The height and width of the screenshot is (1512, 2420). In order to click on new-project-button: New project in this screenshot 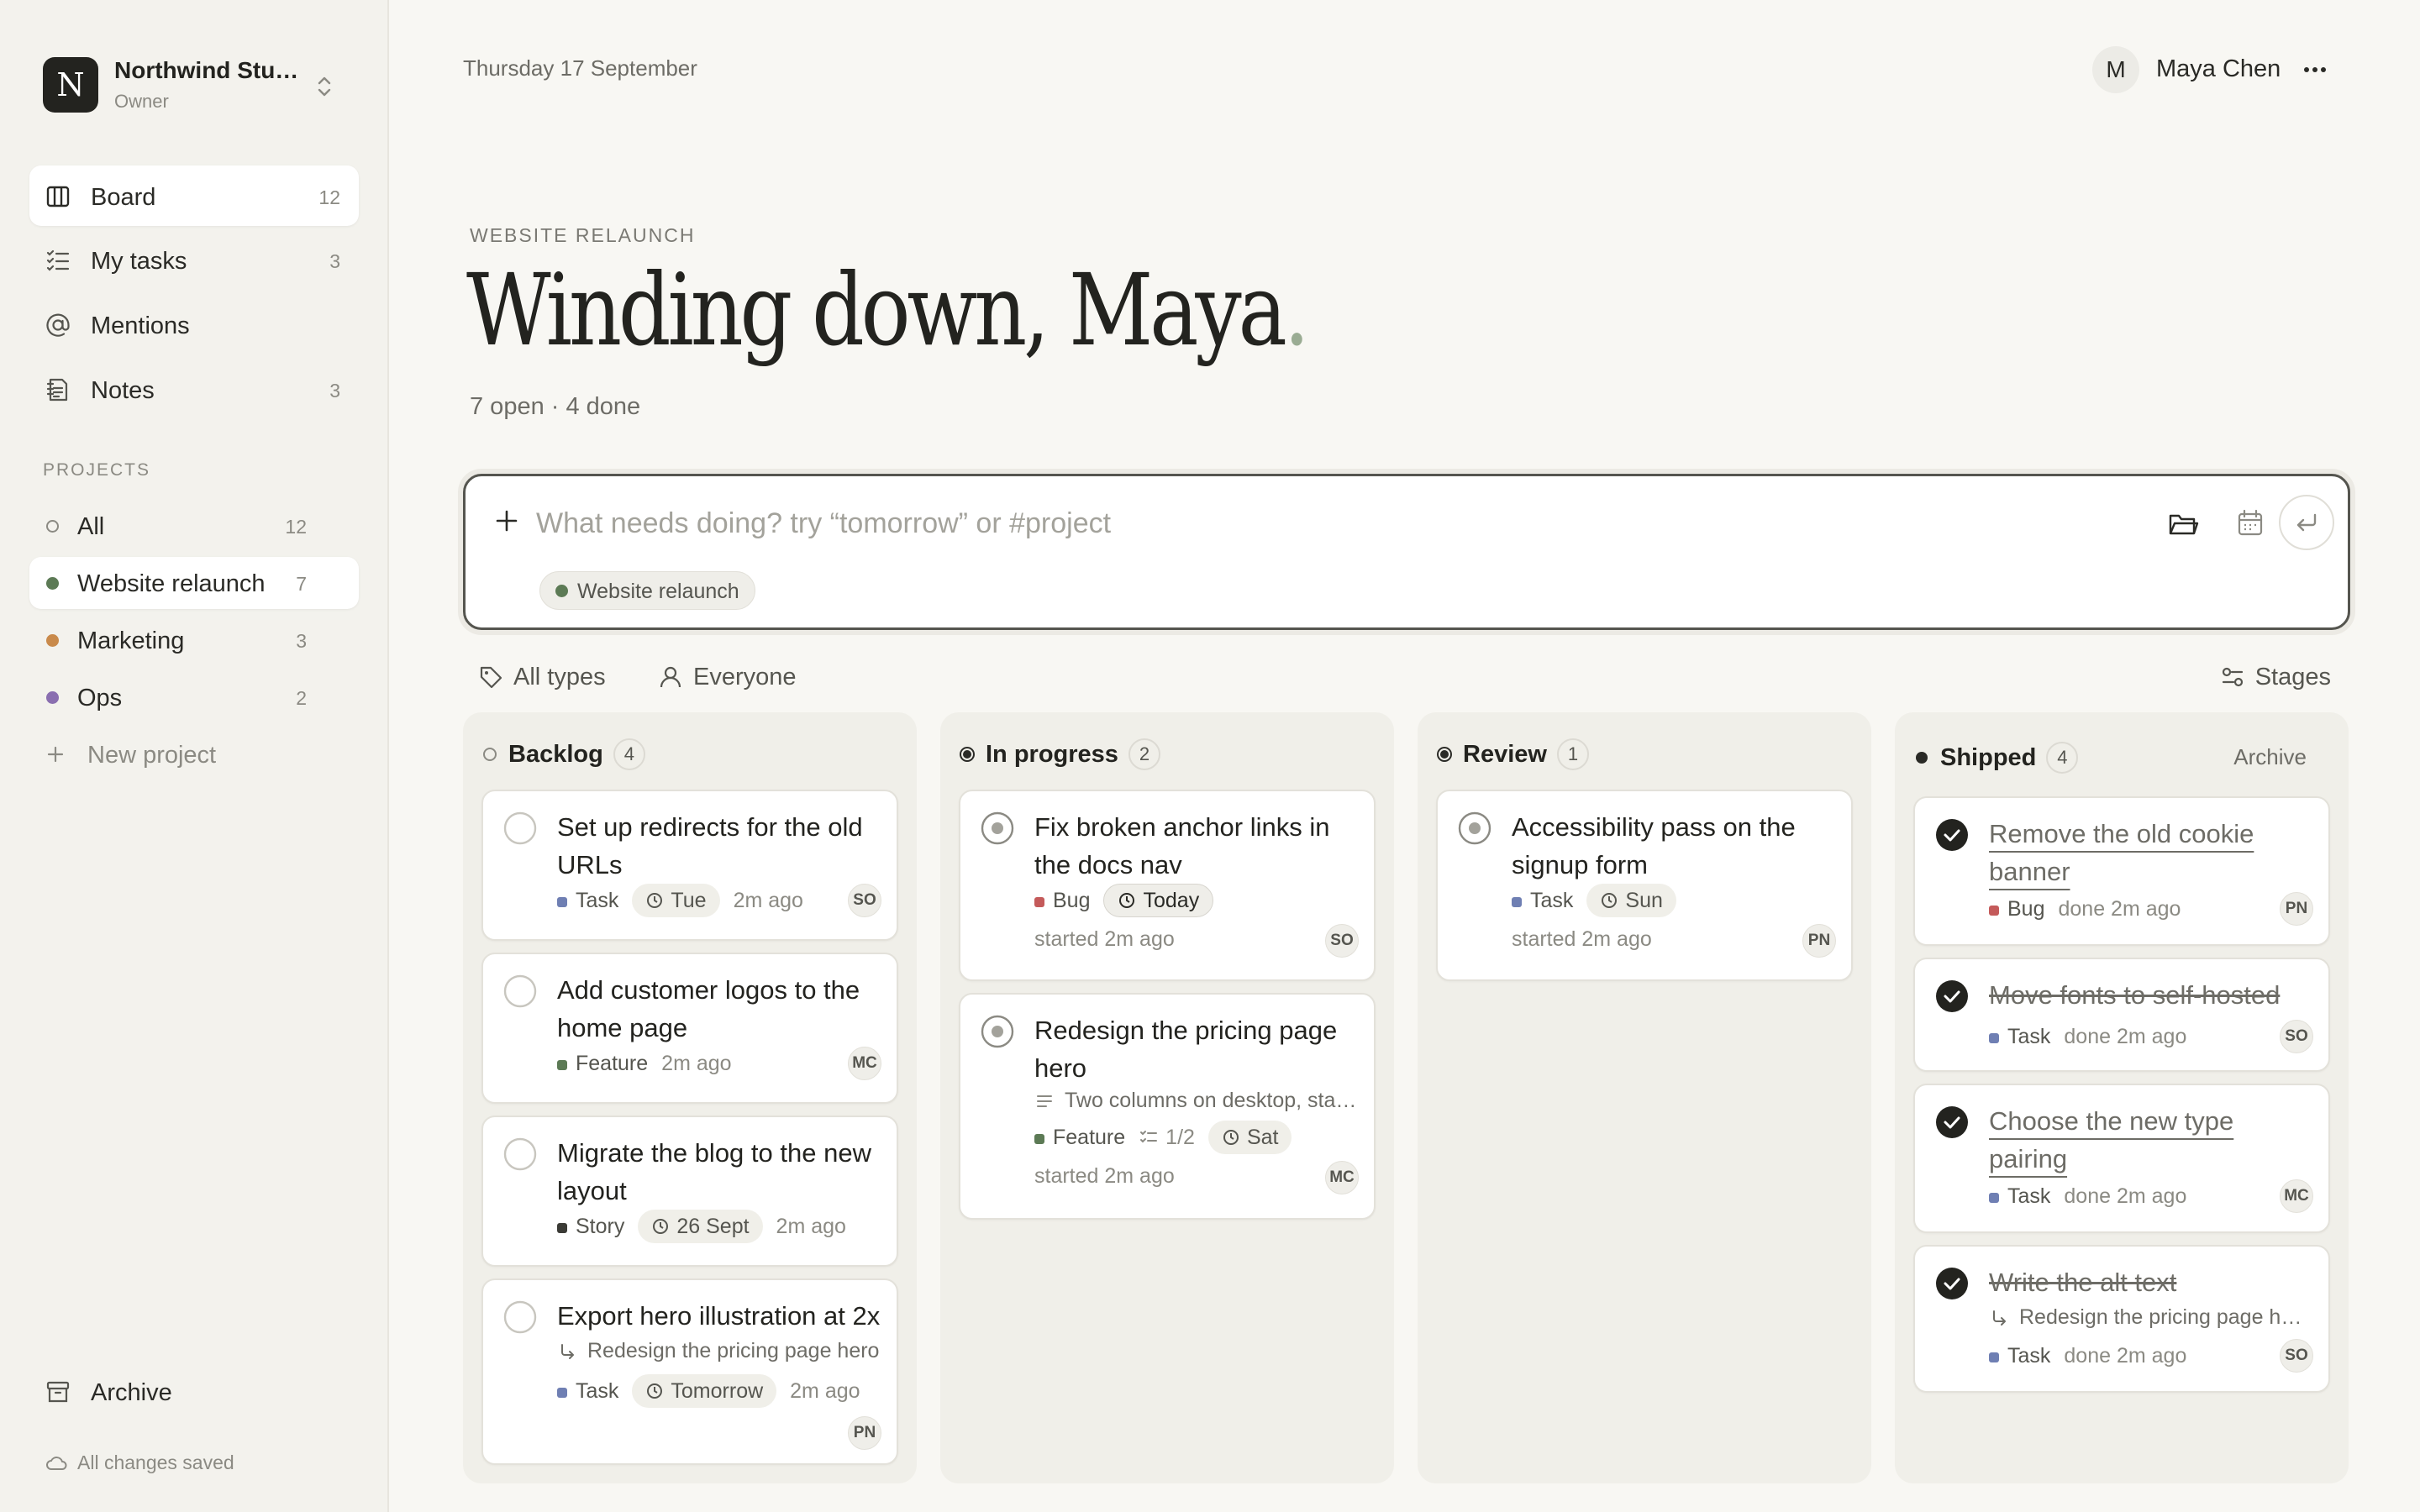, I will do `click(194, 754)`.